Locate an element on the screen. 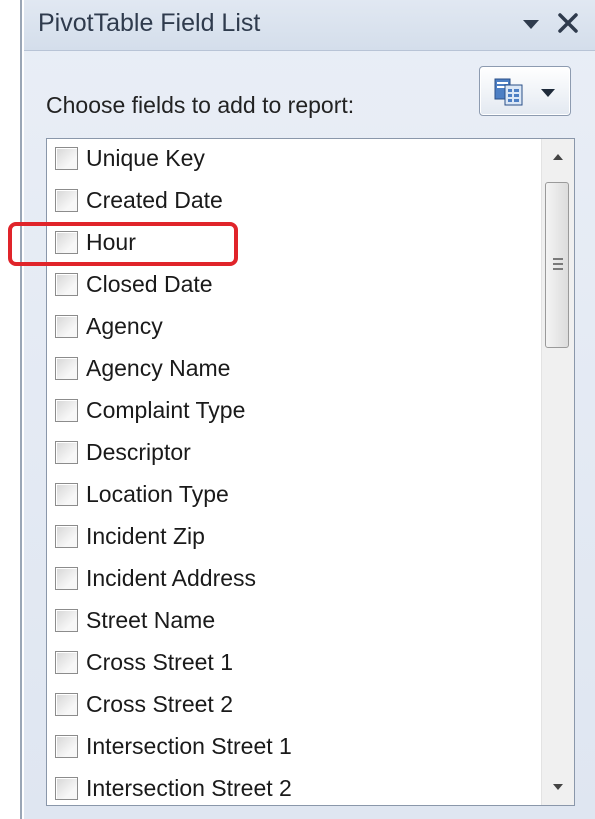 This screenshot has width=595, height=819. field-item: Intersection Street 2 is located at coordinates (294, 787).